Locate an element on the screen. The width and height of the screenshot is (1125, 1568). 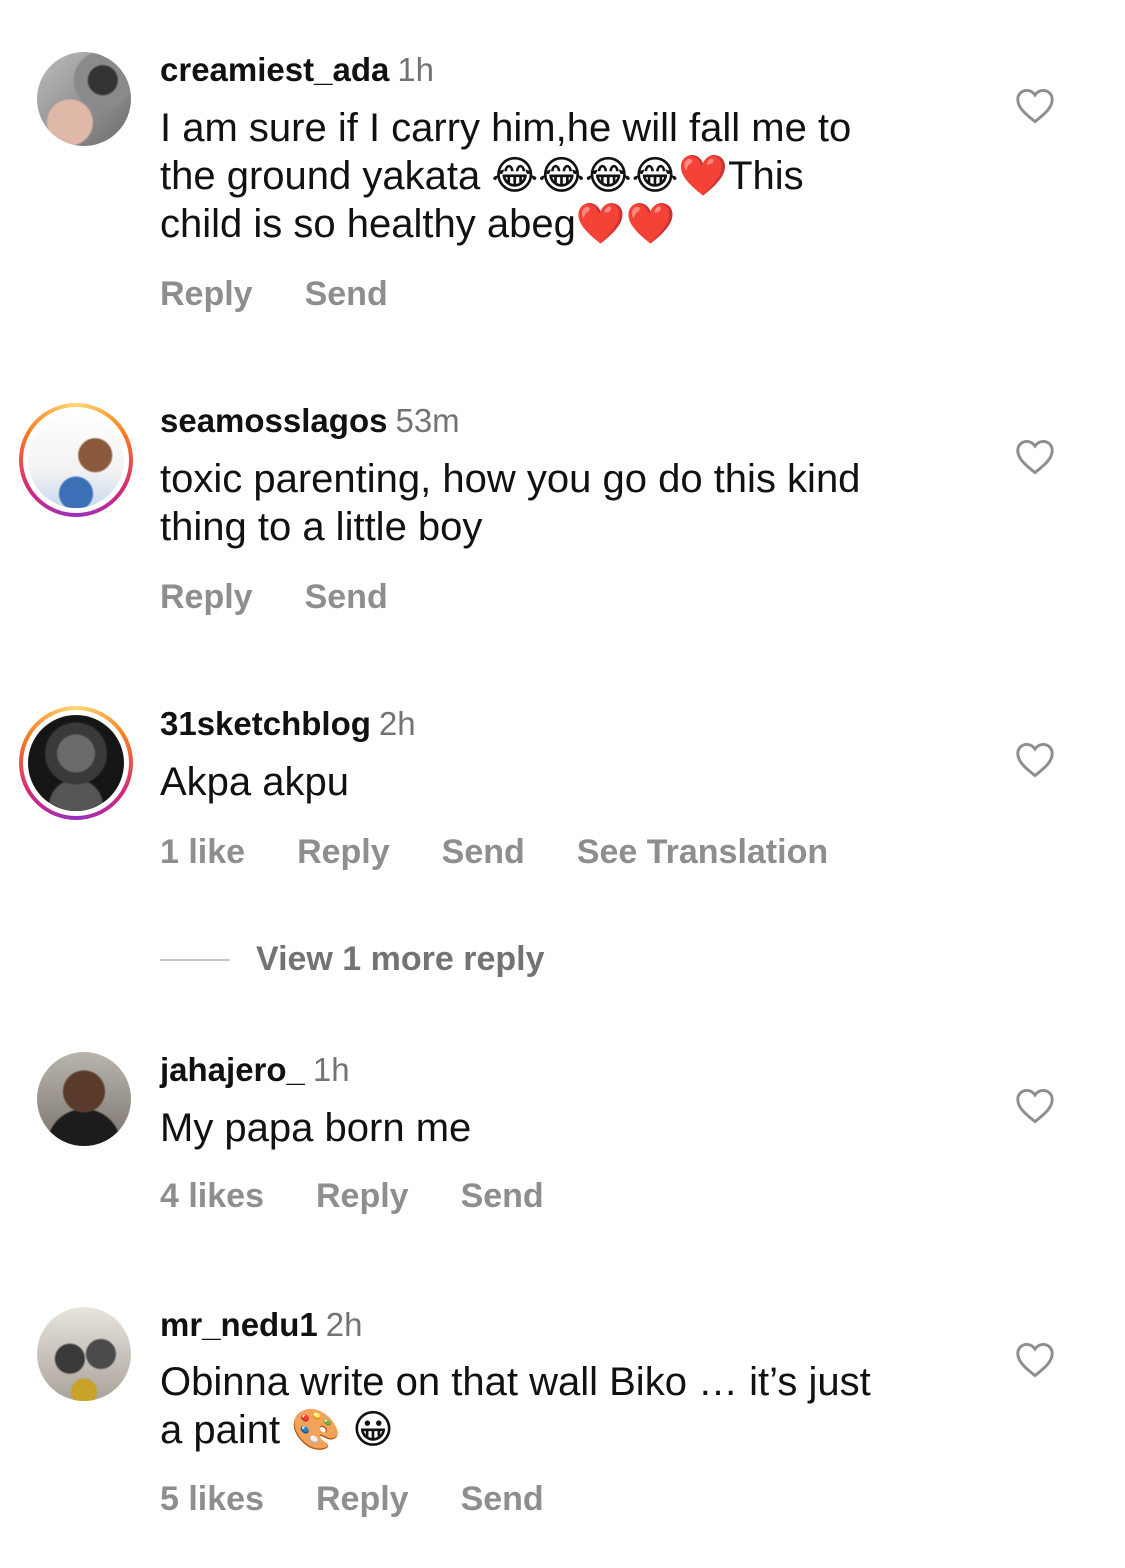
comment-header: mr_nedu1 2h is located at coordinates (261, 1325).